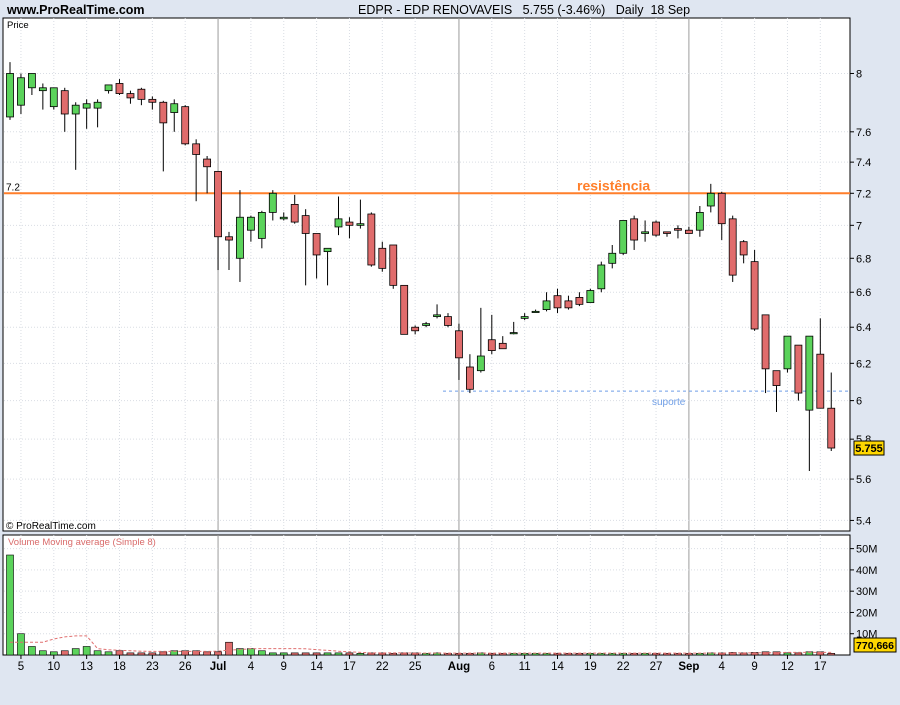 The width and height of the screenshot is (900, 705). What do you see at coordinates (86, 667) in the screenshot?
I see `x-tick-label: 13` at bounding box center [86, 667].